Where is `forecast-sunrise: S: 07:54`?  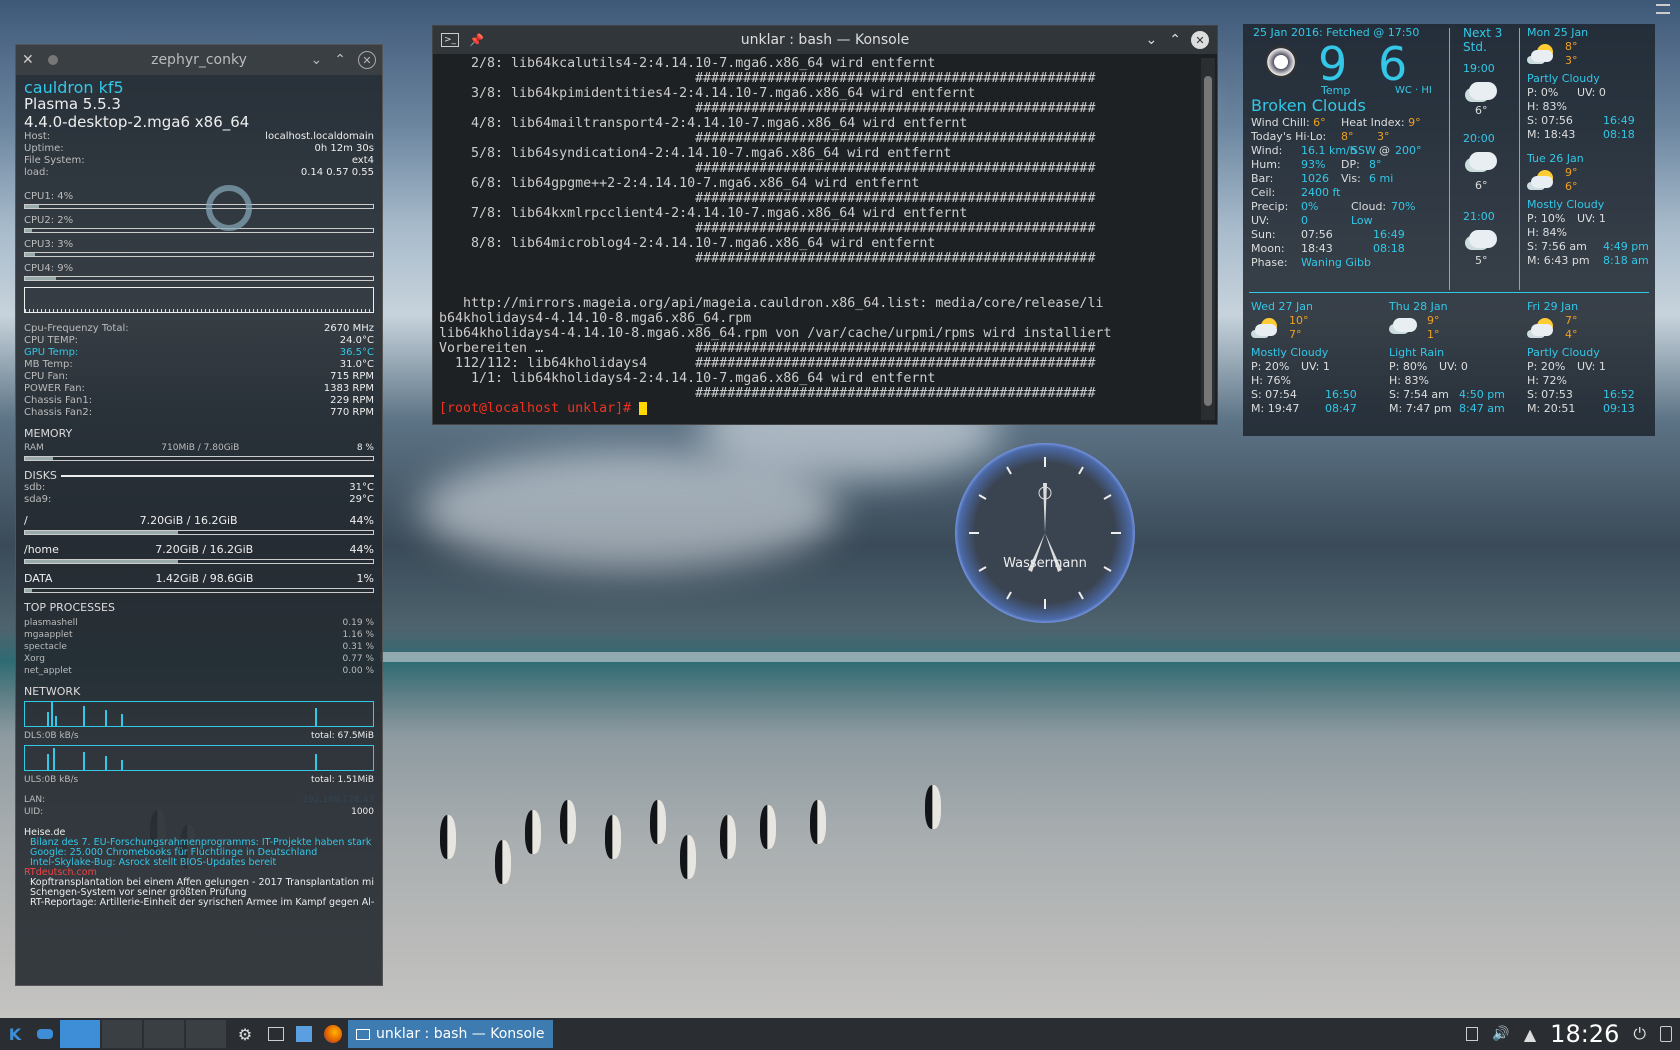
forecast-sunrise: S: 07:54 is located at coordinates (1274, 394).